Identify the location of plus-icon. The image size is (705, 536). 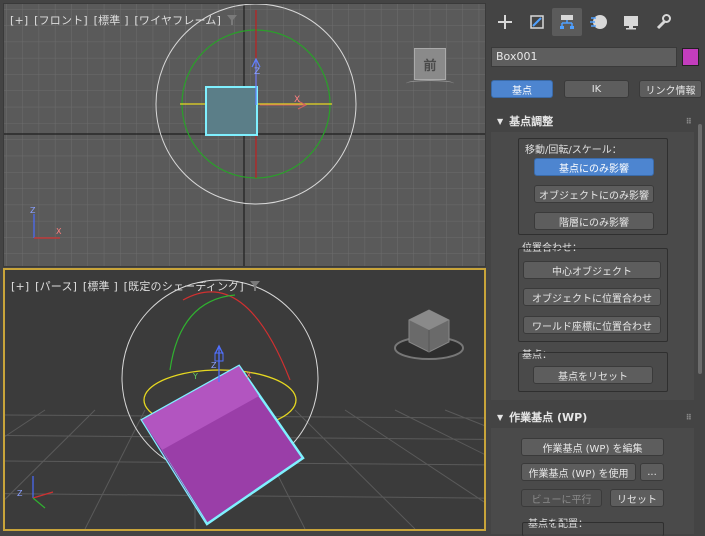
(505, 22).